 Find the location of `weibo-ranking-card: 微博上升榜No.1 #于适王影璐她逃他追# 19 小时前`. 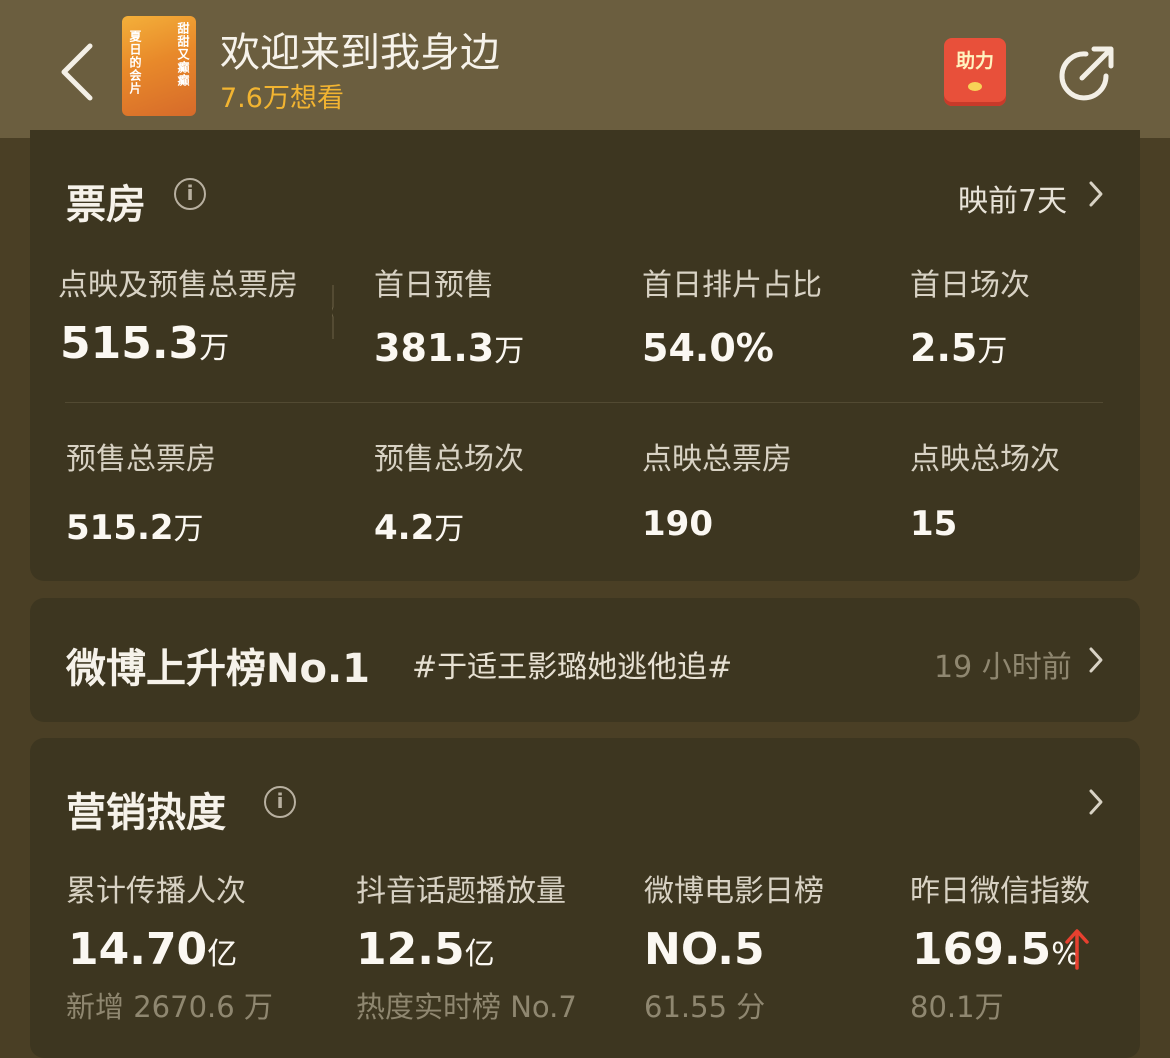

weibo-ranking-card: 微博上升榜No.1 #于适王影璐她逃他追# 19 小时前 is located at coordinates (585, 660).